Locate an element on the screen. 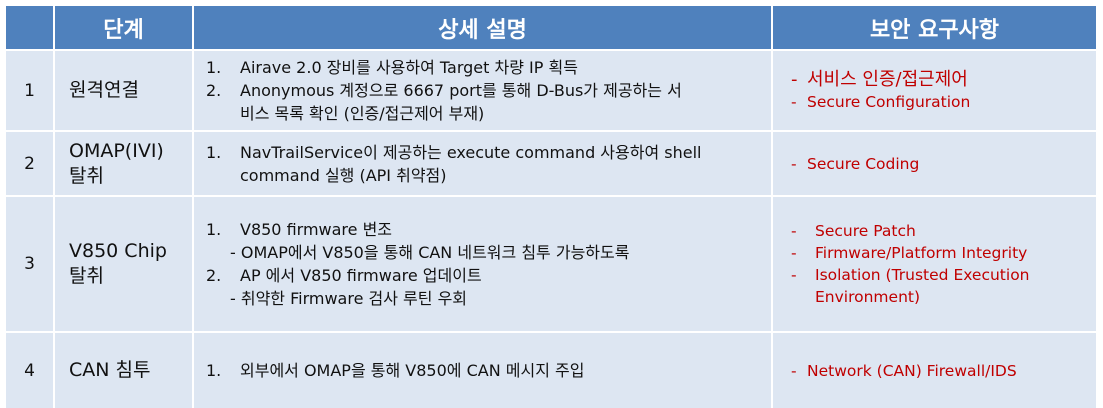  row-step: CAN 침투 is located at coordinates (123, 370).